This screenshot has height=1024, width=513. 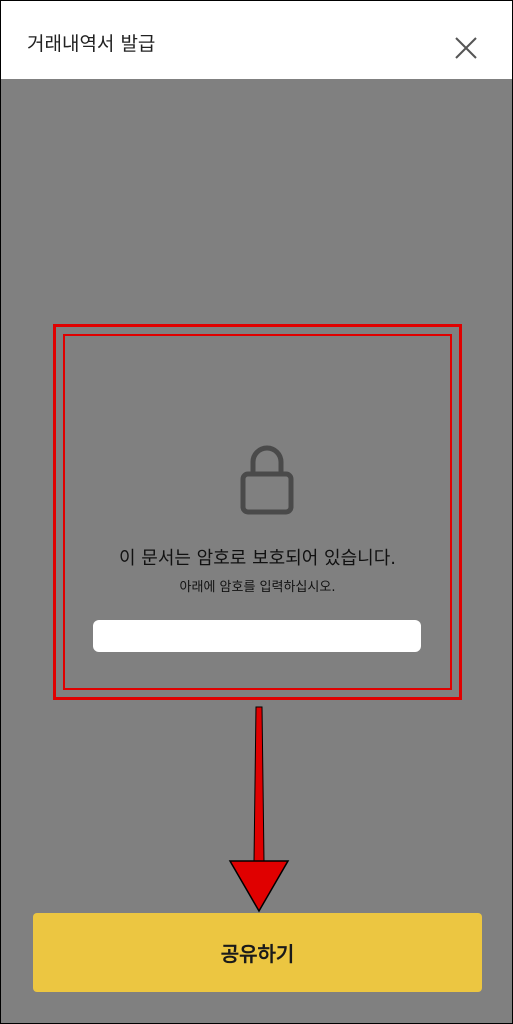 I want to click on password-input, so click(x=257, y=636).